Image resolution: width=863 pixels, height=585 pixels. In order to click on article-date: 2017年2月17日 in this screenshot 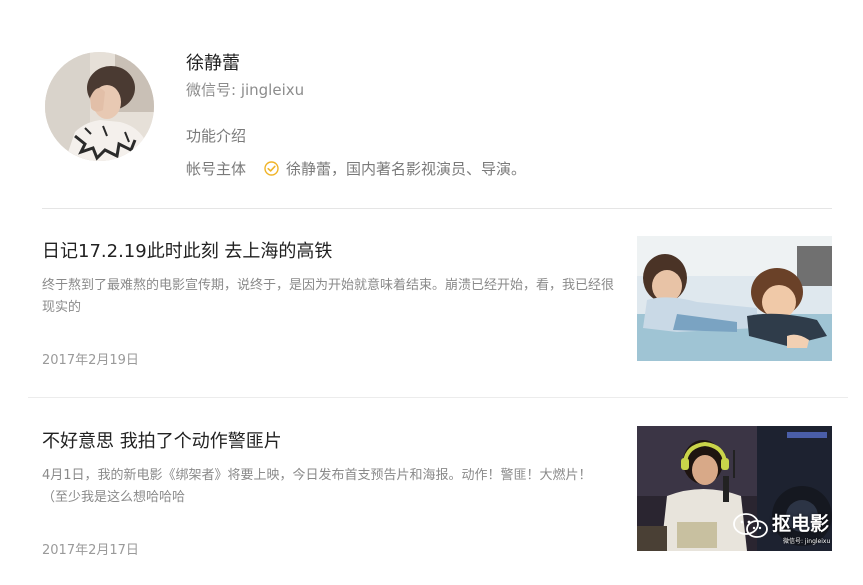, I will do `click(90, 550)`.